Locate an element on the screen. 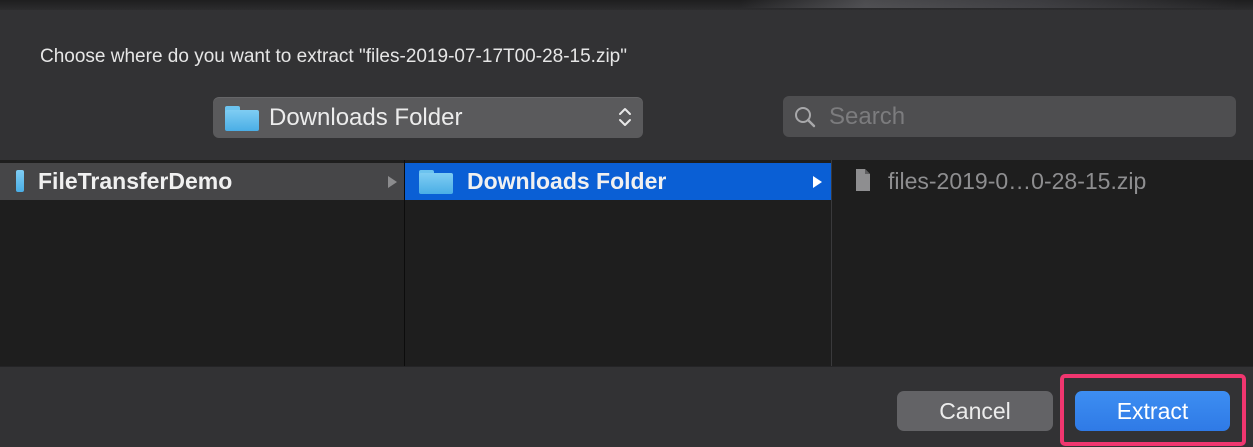 This screenshot has height=447, width=1253. browser-row-downloads-folder: Downloads Folder is located at coordinates (618, 181).